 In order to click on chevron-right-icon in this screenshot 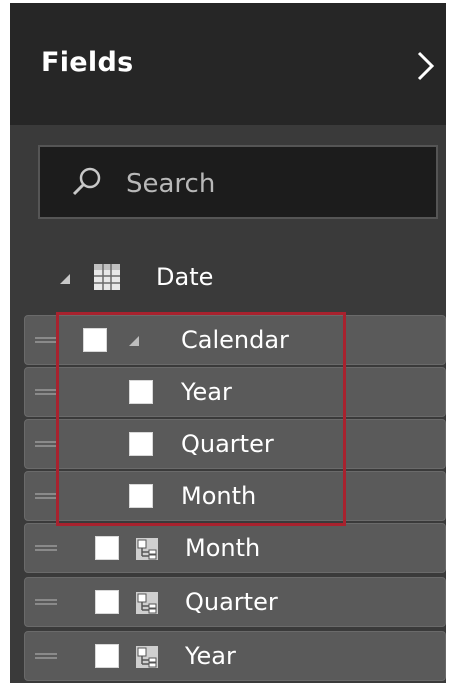, I will do `click(426, 66)`.